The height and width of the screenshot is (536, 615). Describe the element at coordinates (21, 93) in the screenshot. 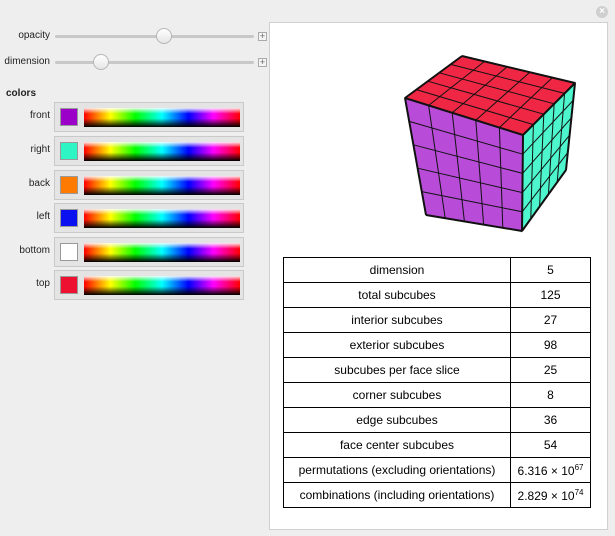

I see `colors-section-label: colors` at that location.